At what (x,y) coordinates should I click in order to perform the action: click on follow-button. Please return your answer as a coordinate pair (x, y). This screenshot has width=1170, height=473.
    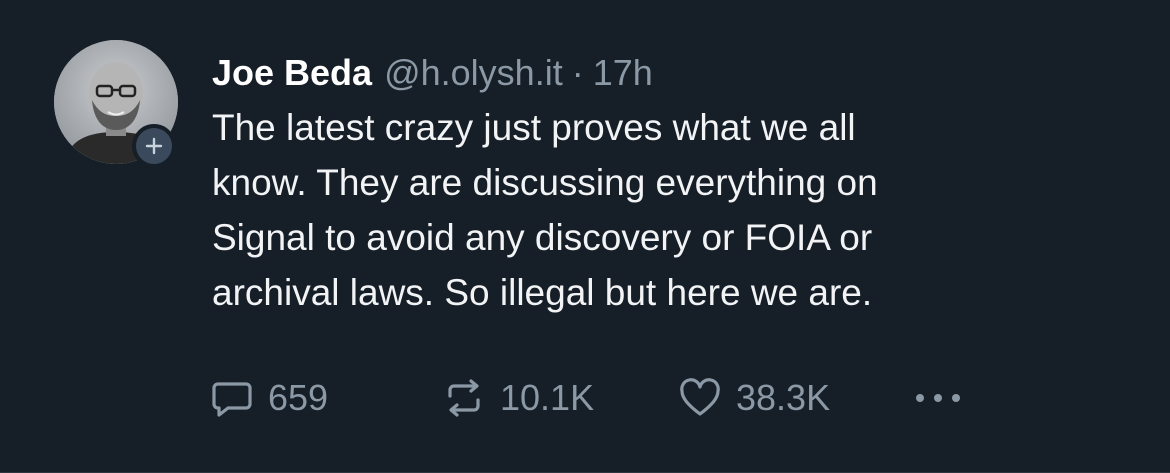
    Looking at the image, I should click on (154, 146).